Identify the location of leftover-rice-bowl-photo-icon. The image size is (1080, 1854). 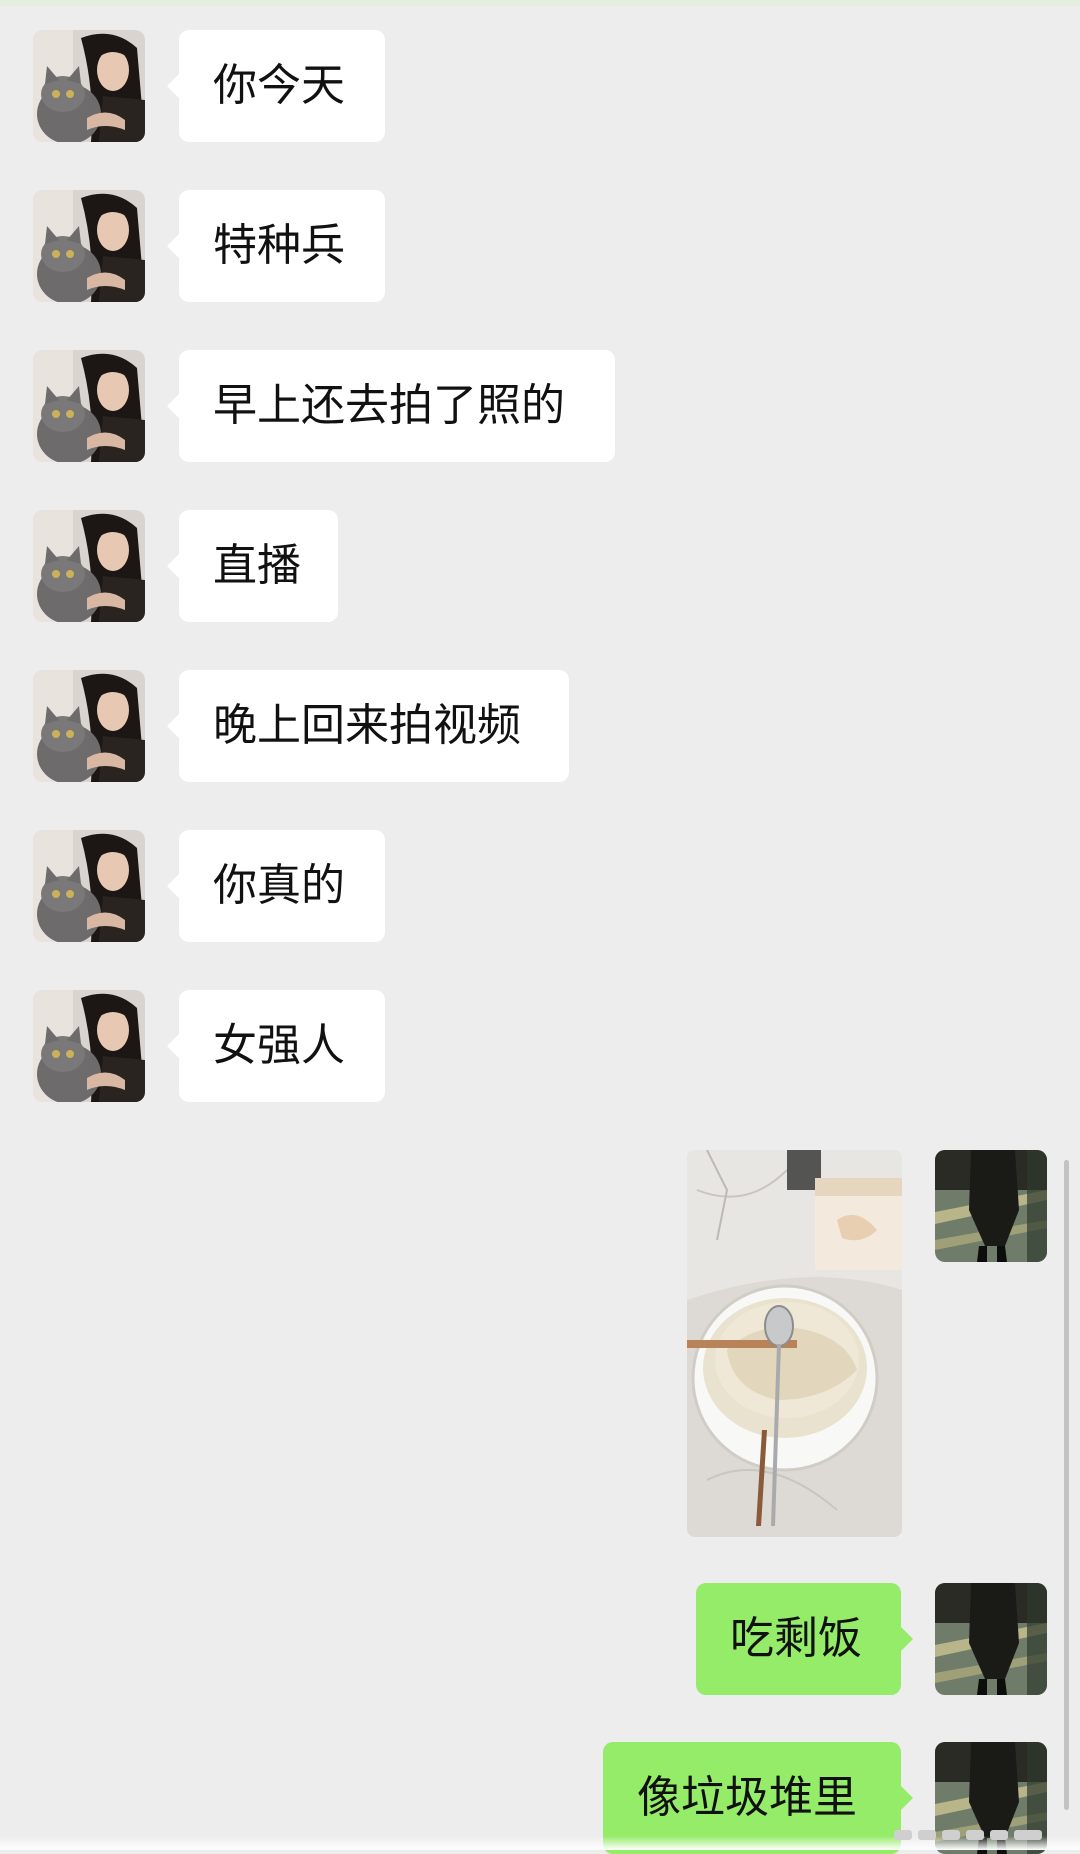
(794, 1343).